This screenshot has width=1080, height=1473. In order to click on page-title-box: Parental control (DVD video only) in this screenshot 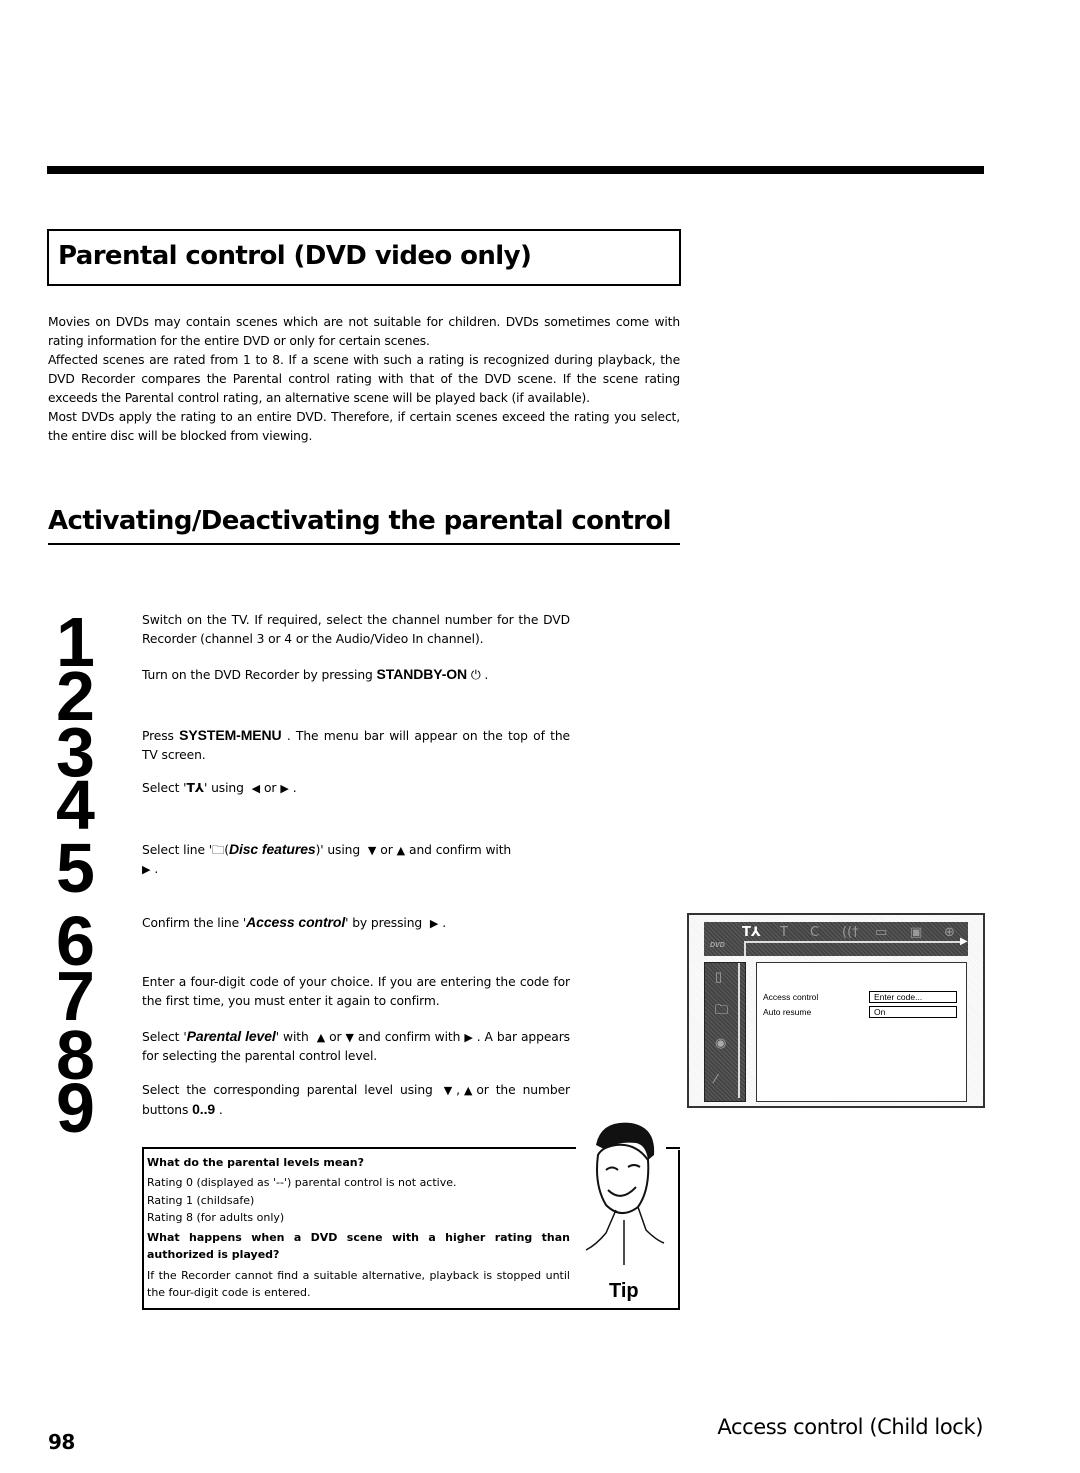, I will do `click(364, 257)`.